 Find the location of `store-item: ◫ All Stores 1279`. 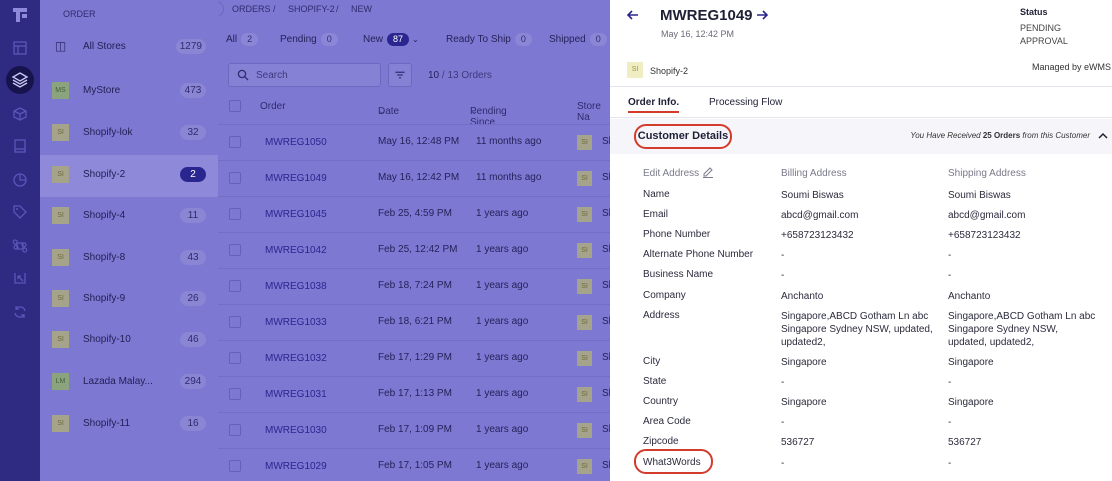

store-item: ◫ All Stores 1279 is located at coordinates (129, 48).